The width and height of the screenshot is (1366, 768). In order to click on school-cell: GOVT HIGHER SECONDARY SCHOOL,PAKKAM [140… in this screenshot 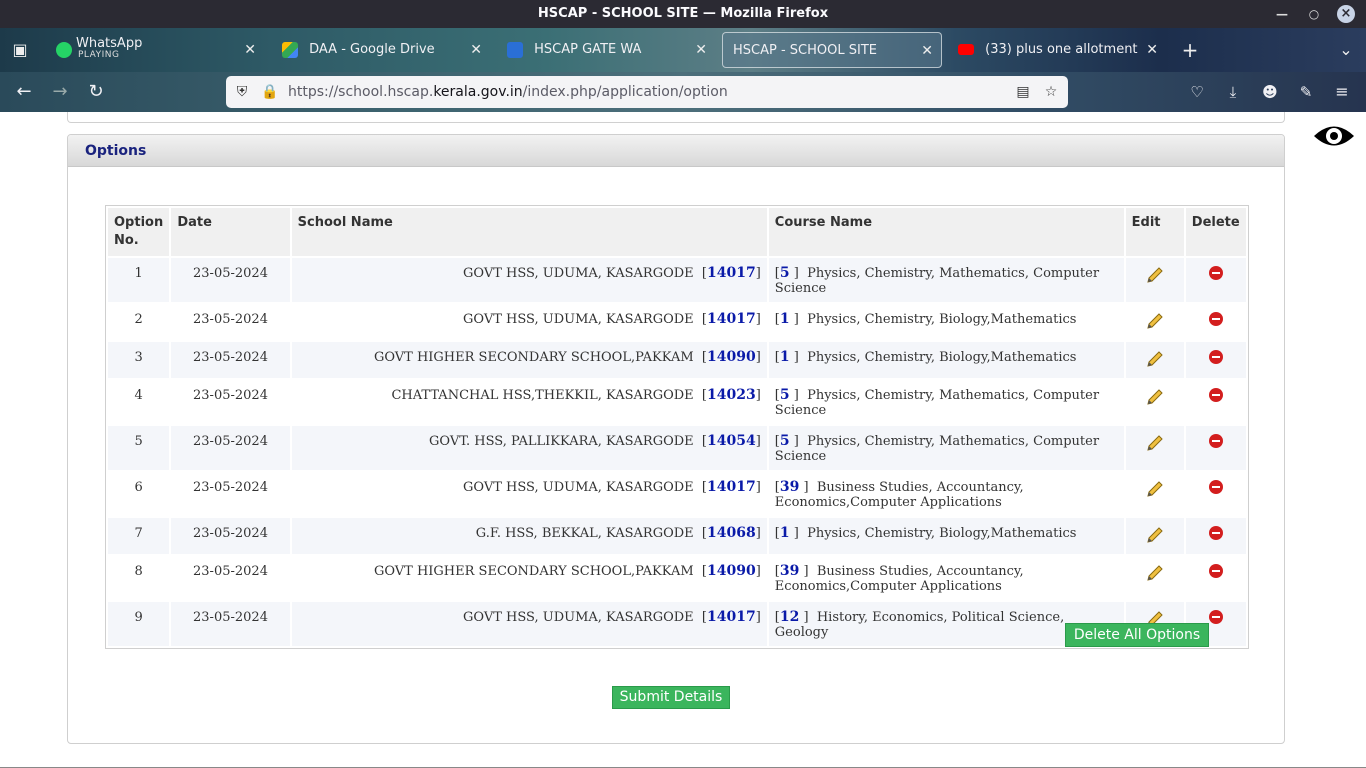, I will do `click(529, 360)`.